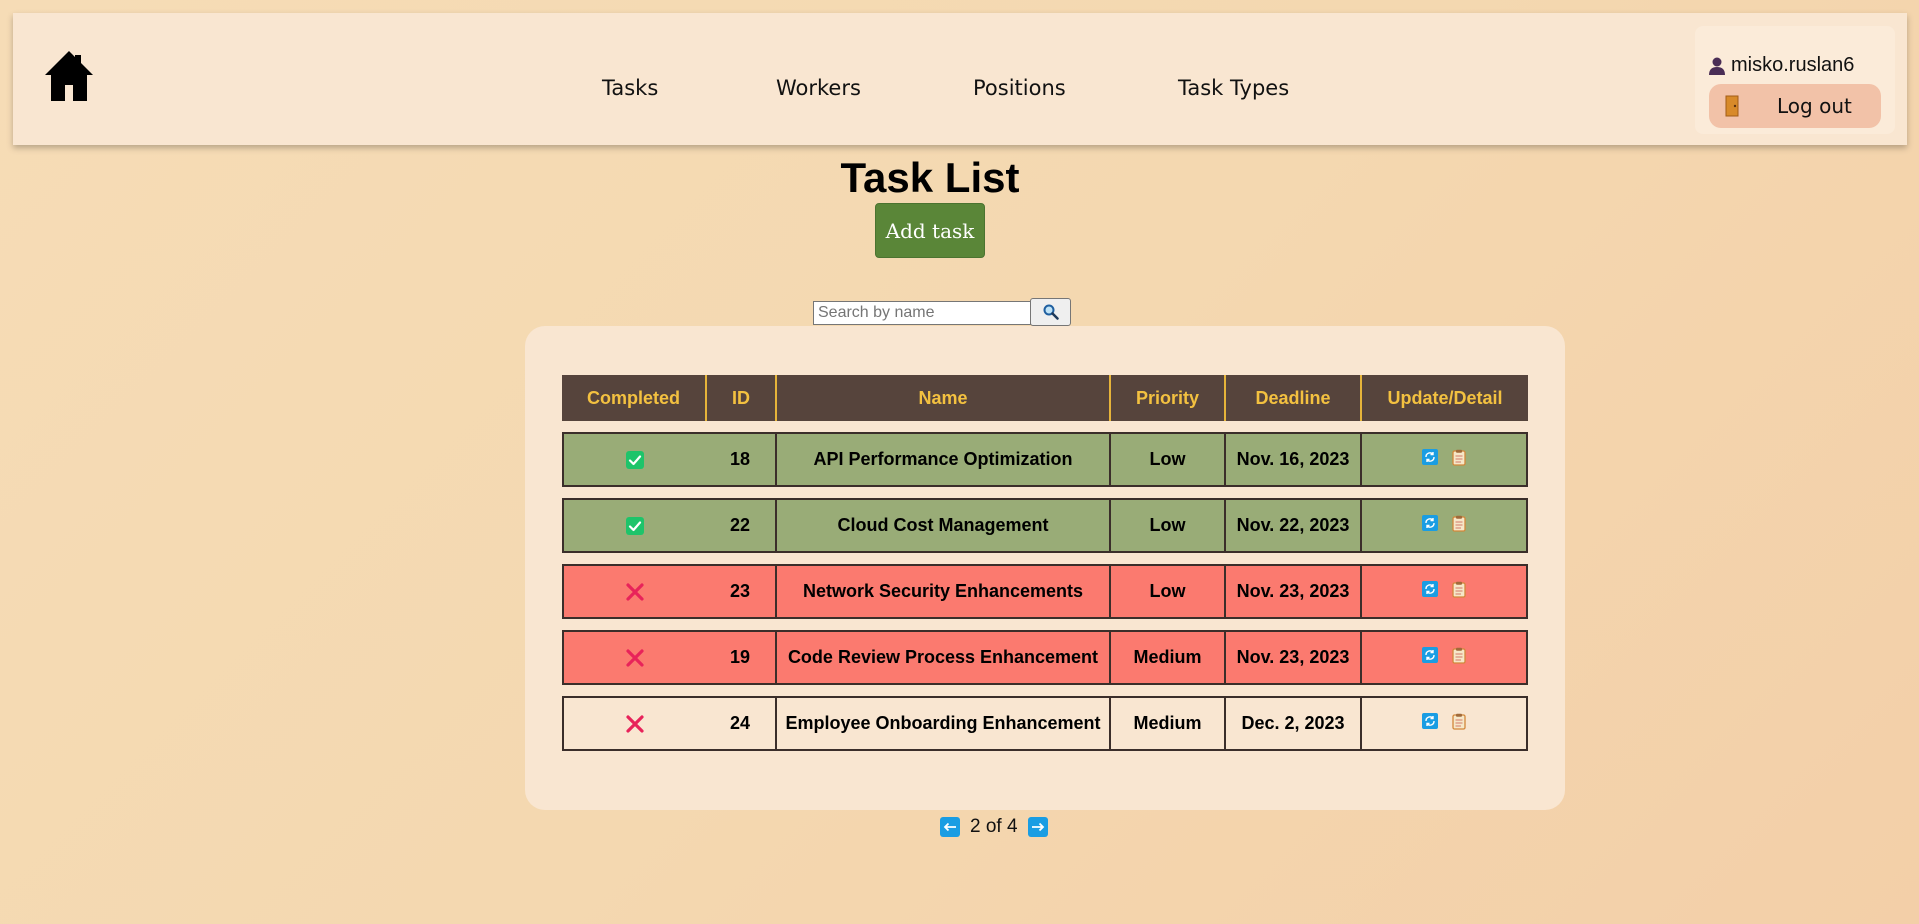  Describe the element at coordinates (1795, 80) in the screenshot. I see `user-panel: misko.ruslan6 Log out` at that location.